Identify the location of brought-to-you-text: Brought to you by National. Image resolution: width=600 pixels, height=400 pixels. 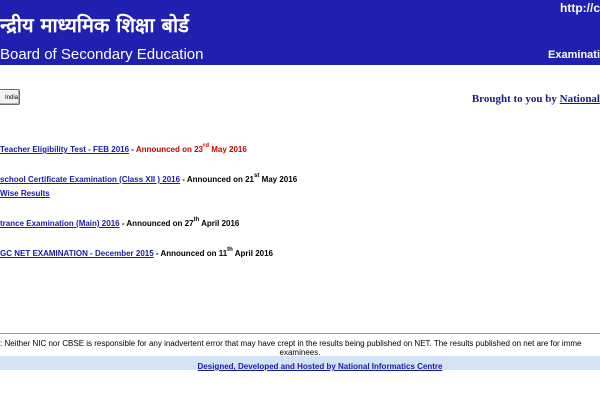
(536, 99).